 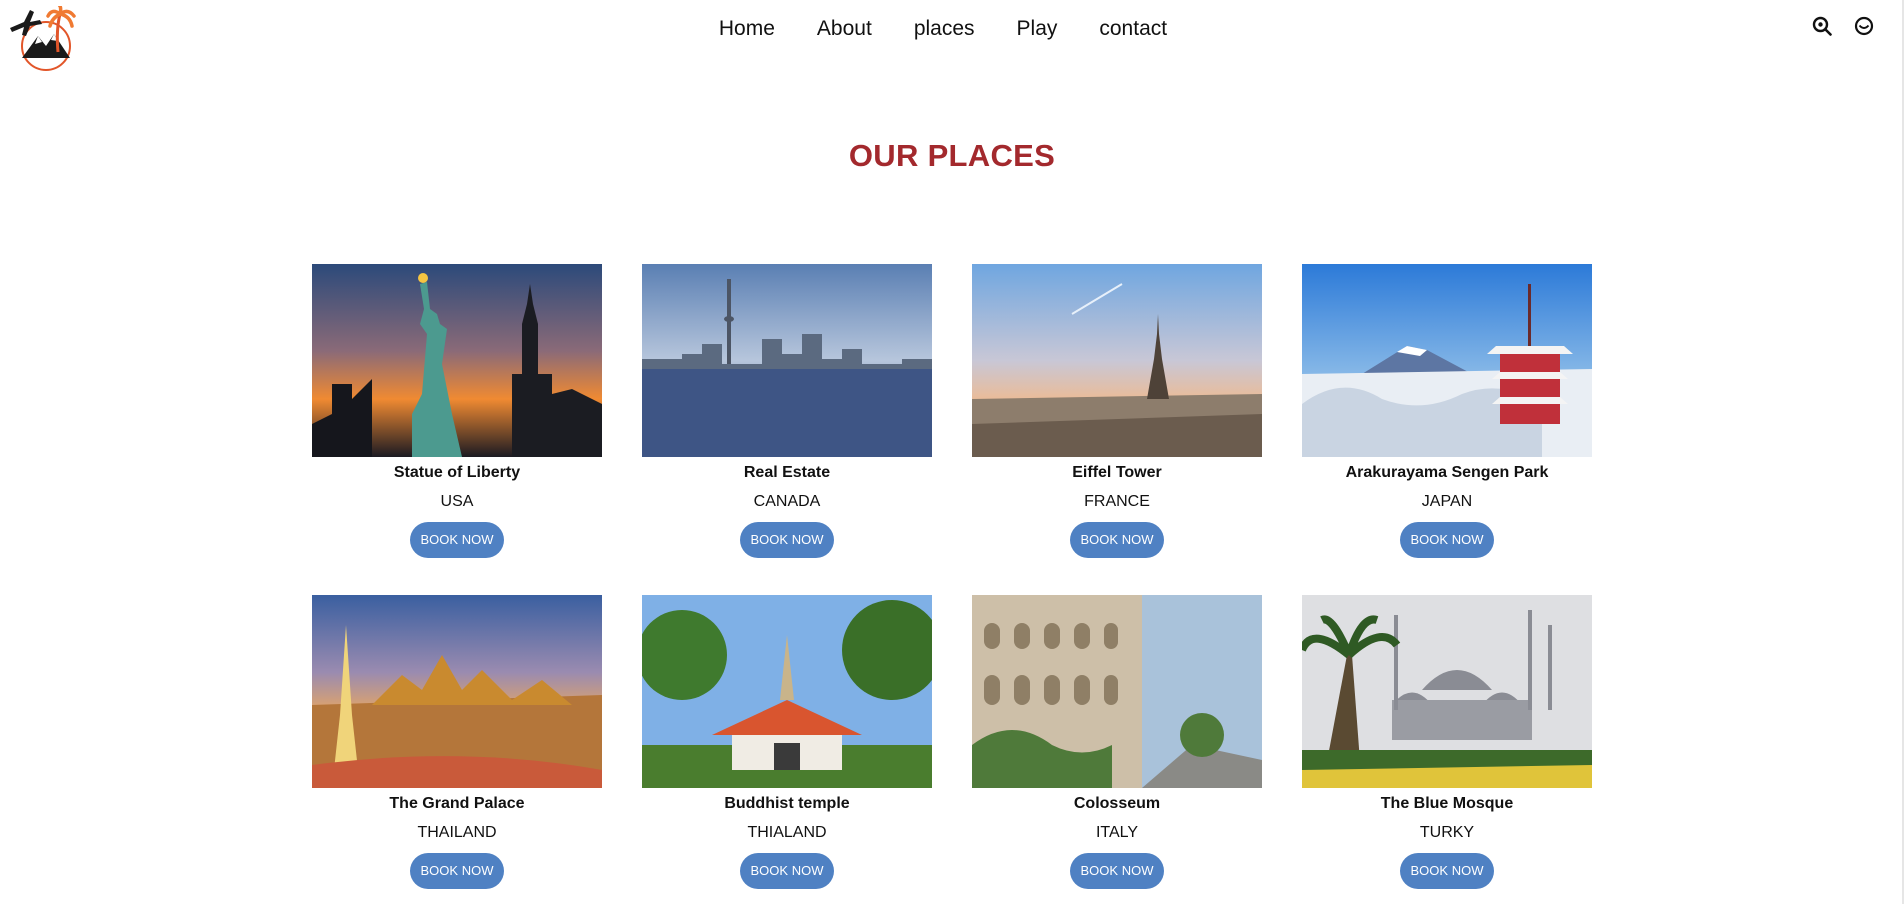 I want to click on nav-places: places, so click(x=944, y=29).